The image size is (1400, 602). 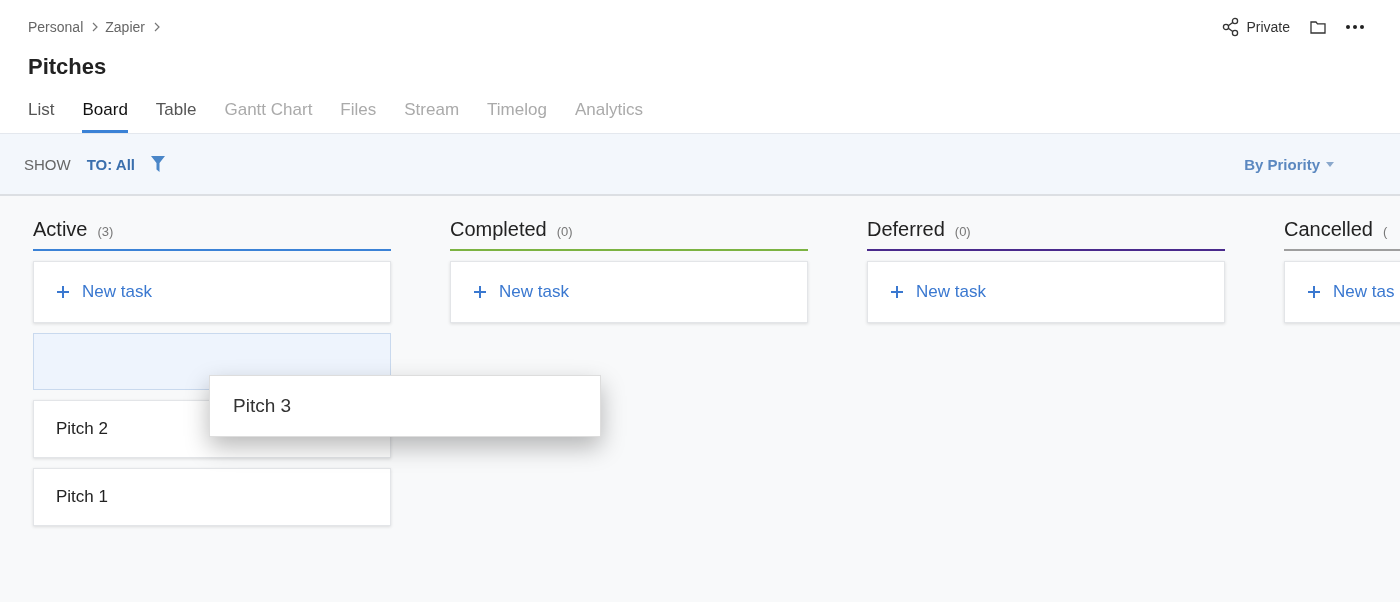 What do you see at coordinates (1385, 231) in the screenshot?
I see `task-count: (` at bounding box center [1385, 231].